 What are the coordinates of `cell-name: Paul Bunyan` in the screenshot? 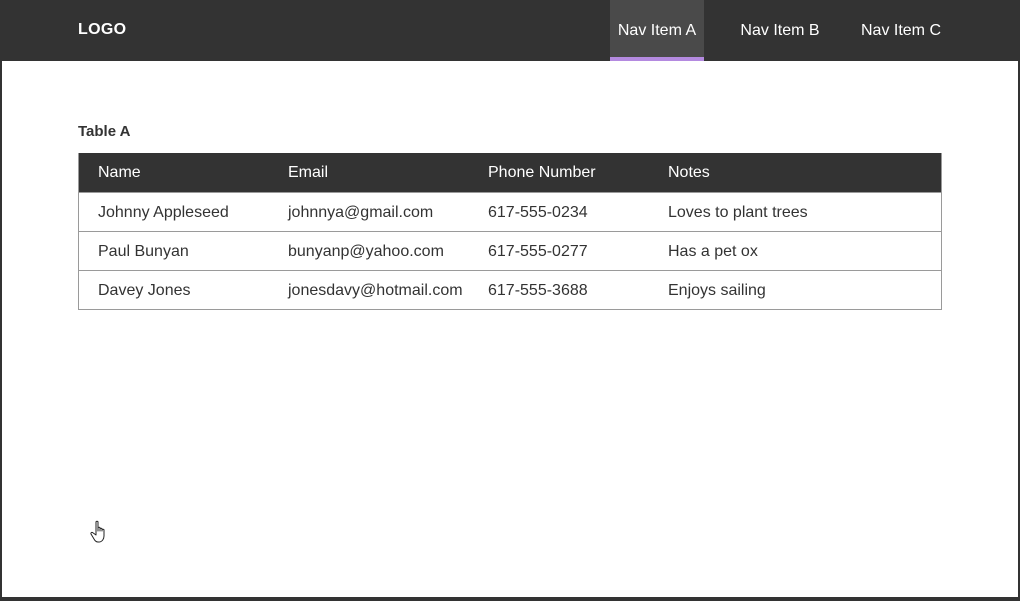 It's located at (143, 251).